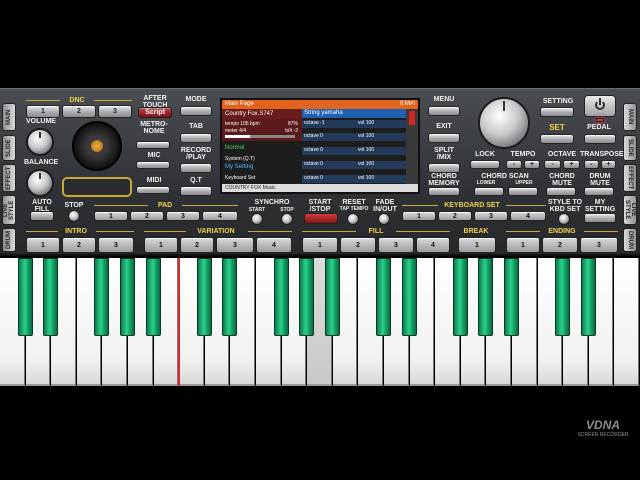 The height and width of the screenshot is (480, 640). What do you see at coordinates (97, 146) in the screenshot?
I see `data-dial` at bounding box center [97, 146].